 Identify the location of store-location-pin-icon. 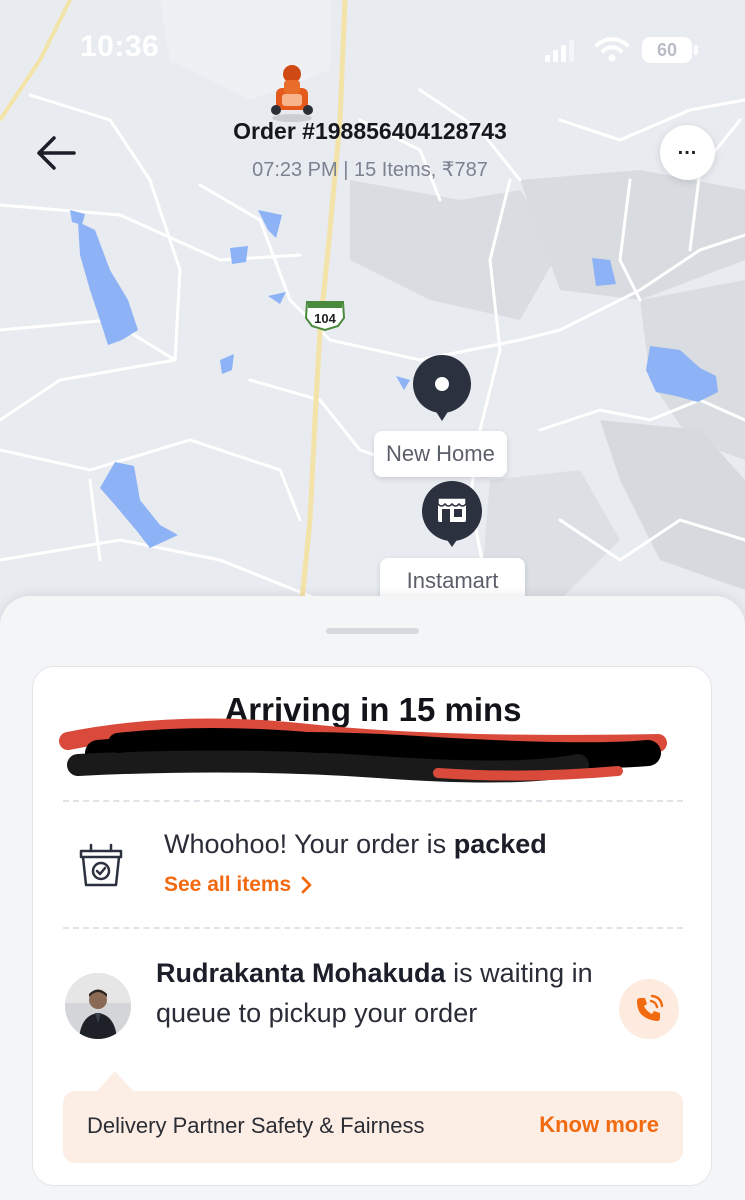
(452, 515).